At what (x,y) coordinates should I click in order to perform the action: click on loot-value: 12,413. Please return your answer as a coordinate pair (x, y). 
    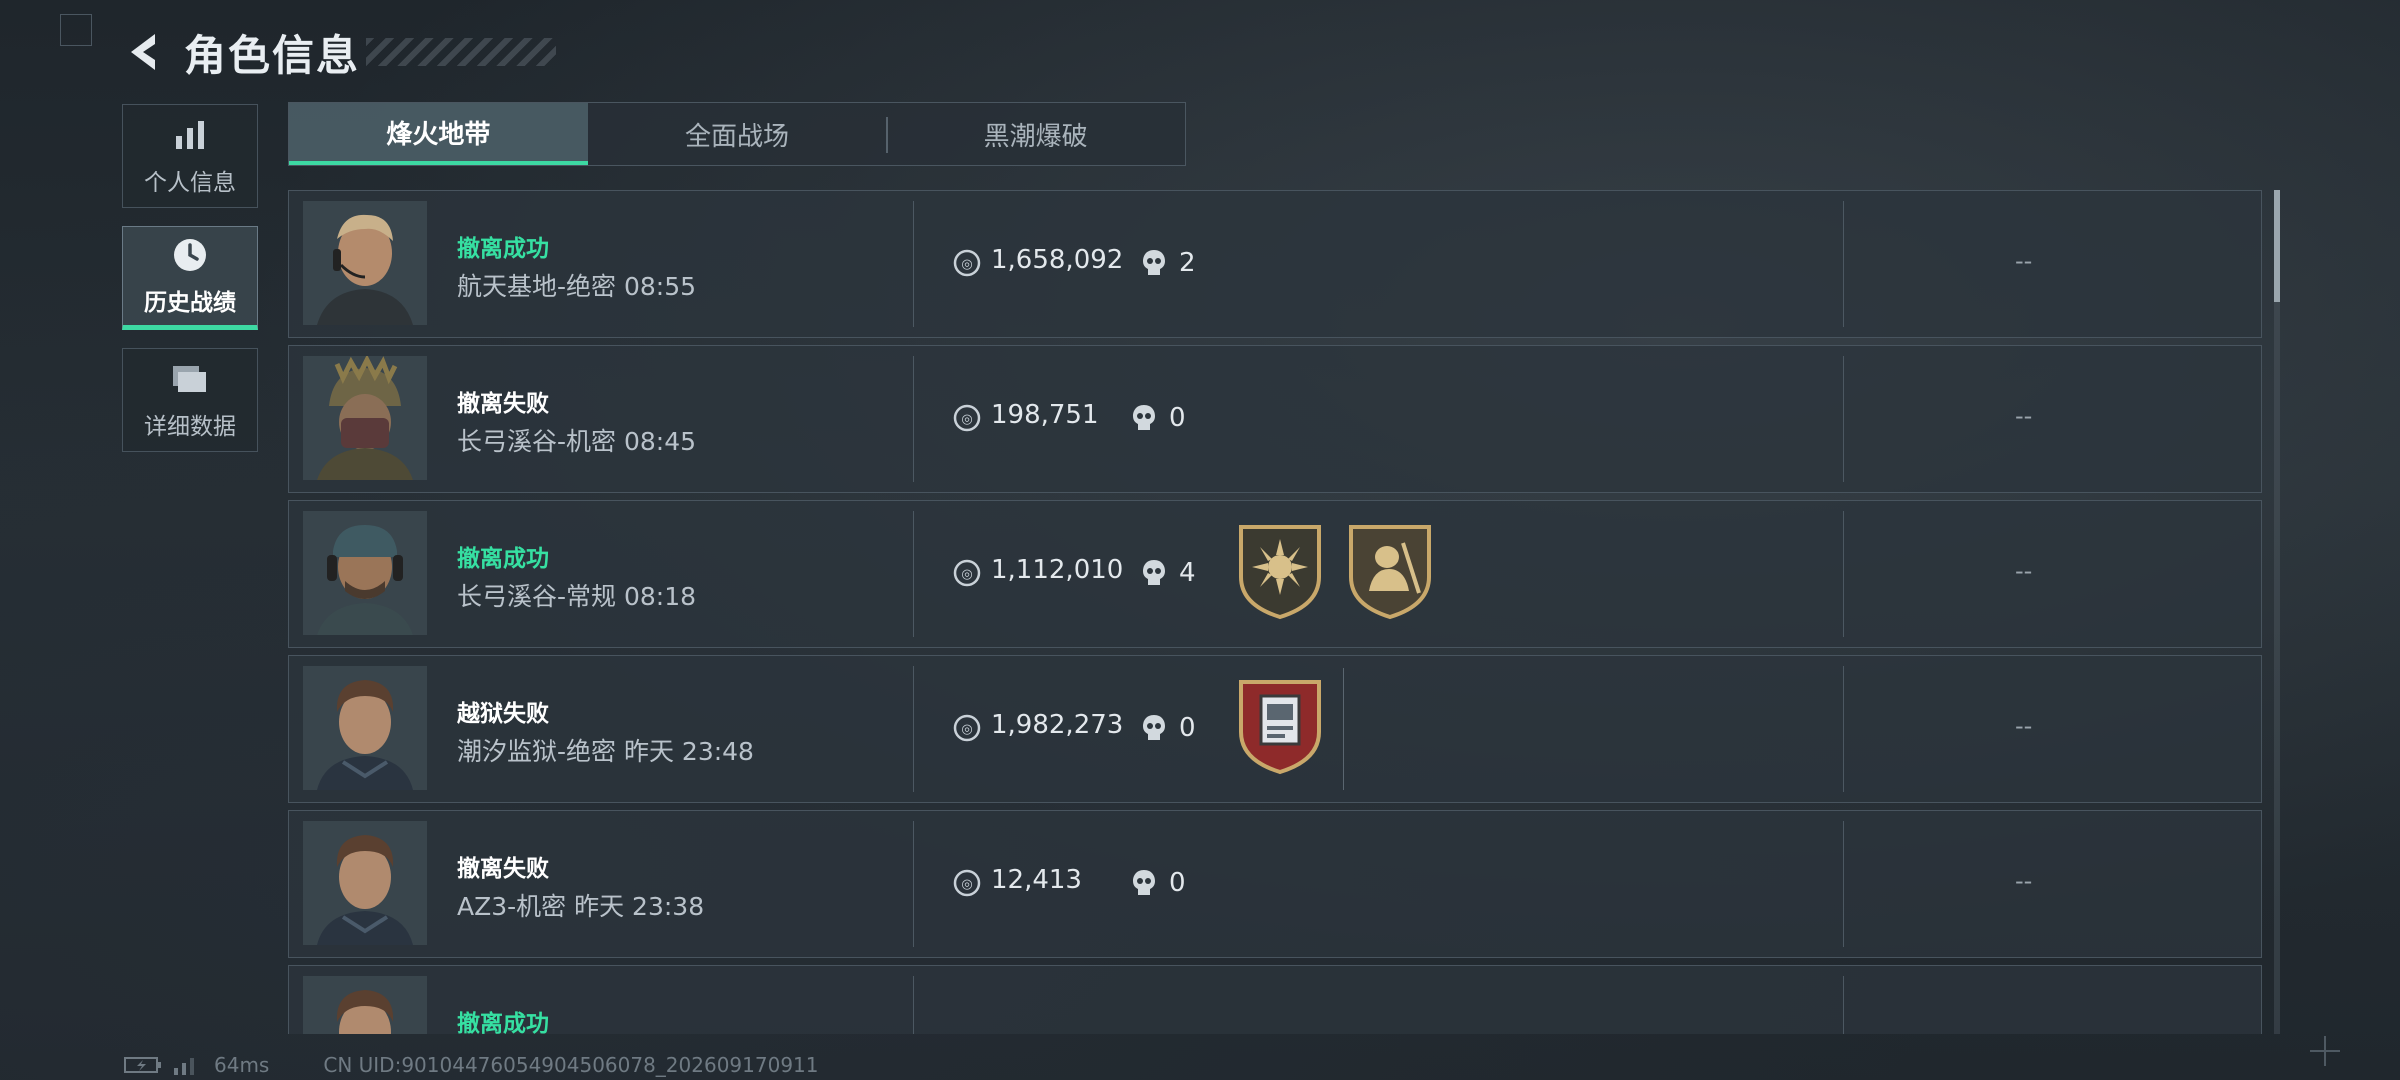
    Looking at the image, I should click on (1036, 880).